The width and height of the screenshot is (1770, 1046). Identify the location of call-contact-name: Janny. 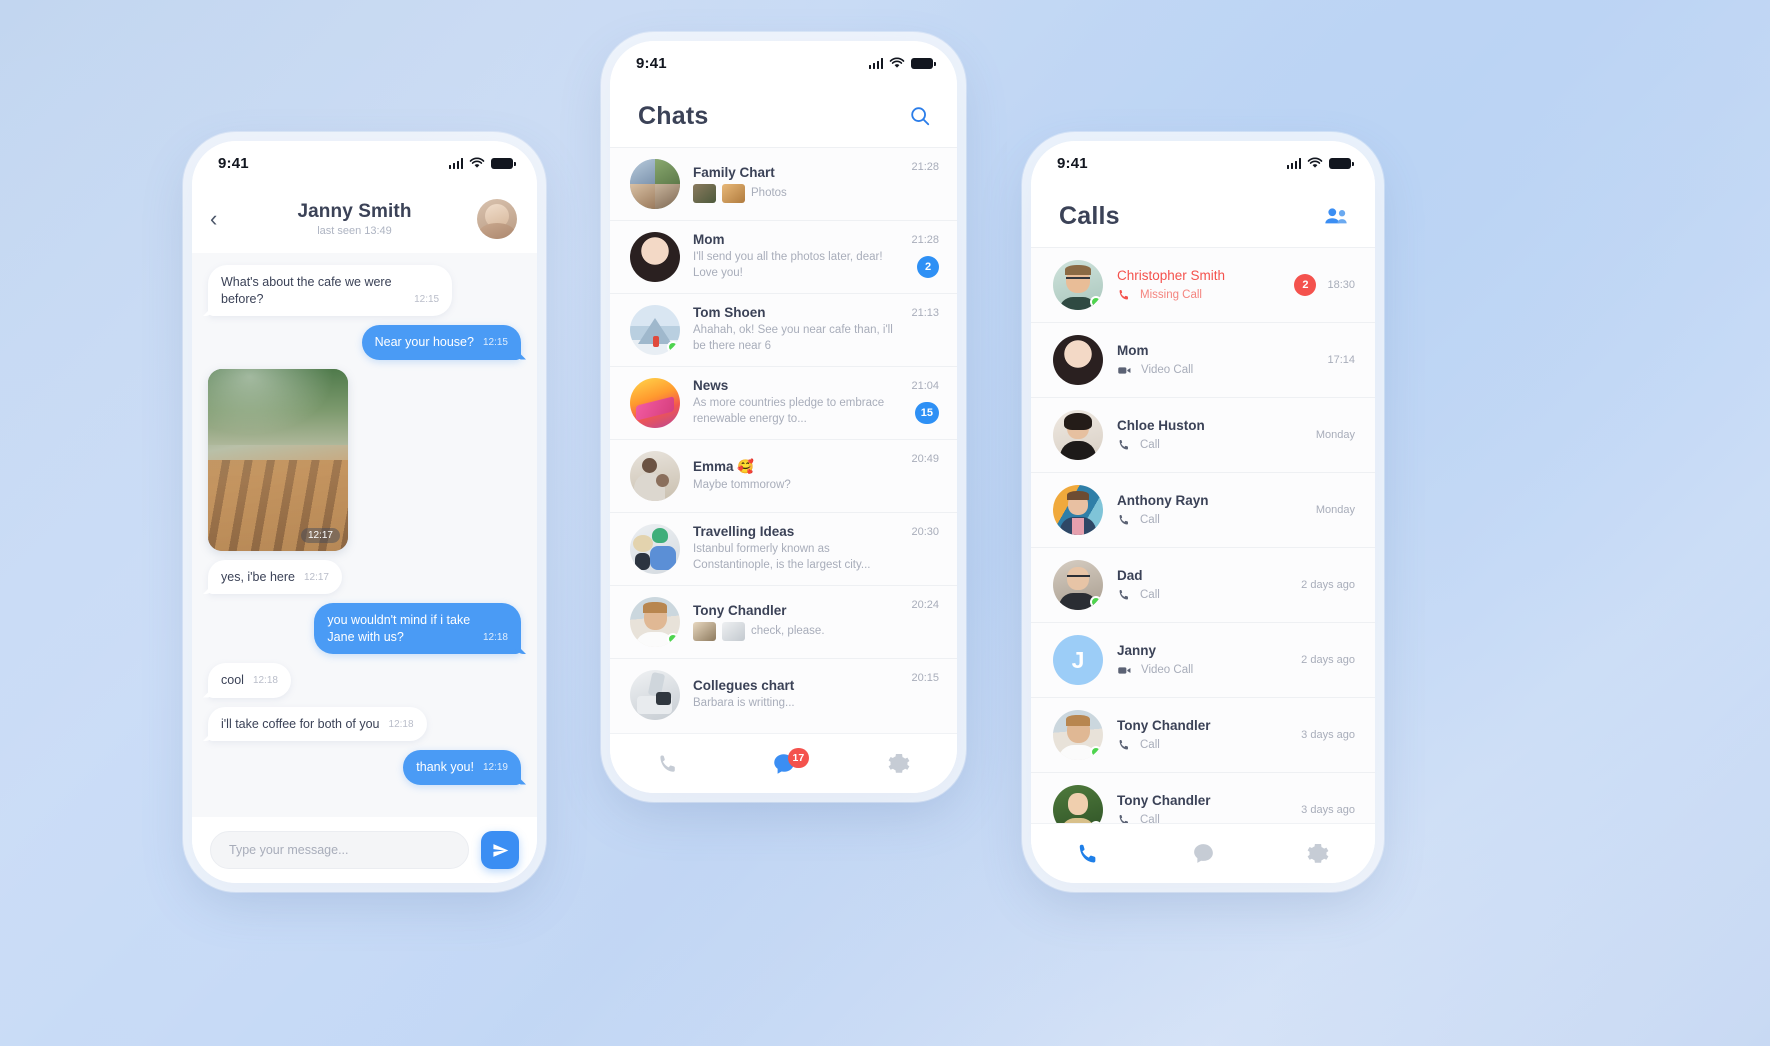
(1137, 650).